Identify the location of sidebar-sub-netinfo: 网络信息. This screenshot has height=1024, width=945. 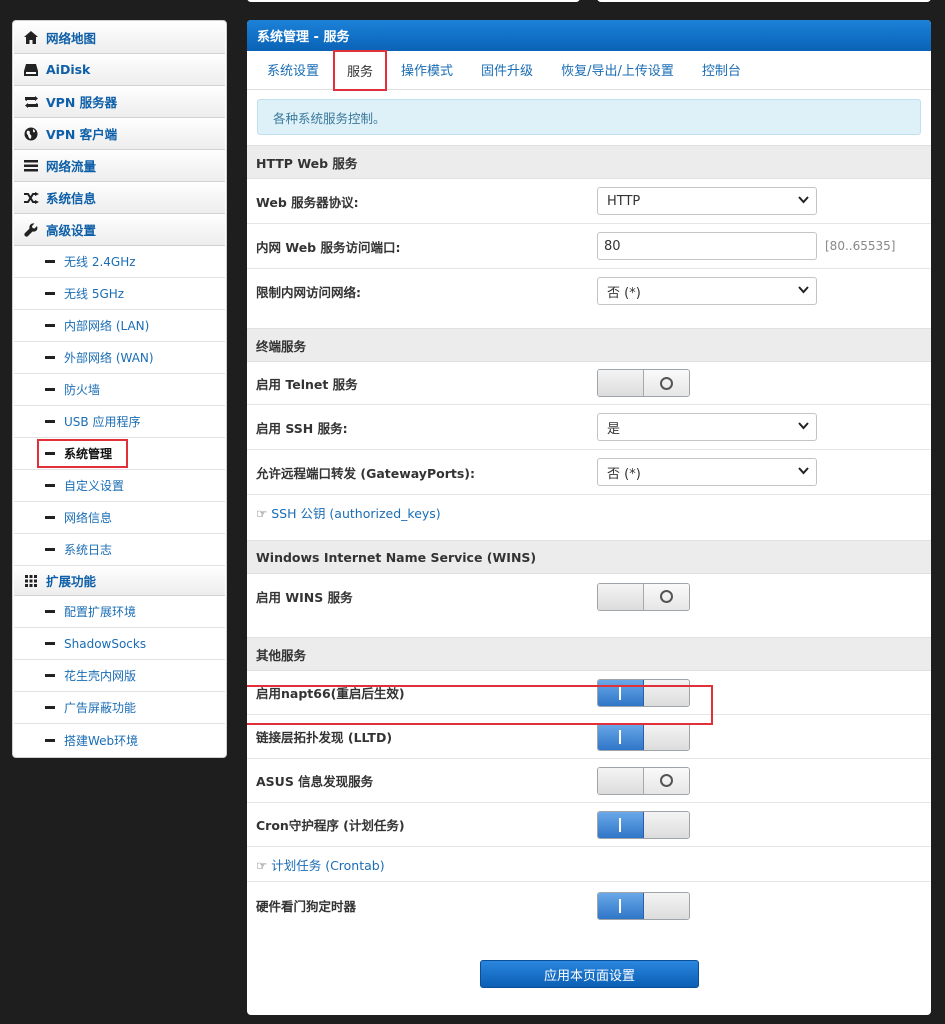
(119, 518).